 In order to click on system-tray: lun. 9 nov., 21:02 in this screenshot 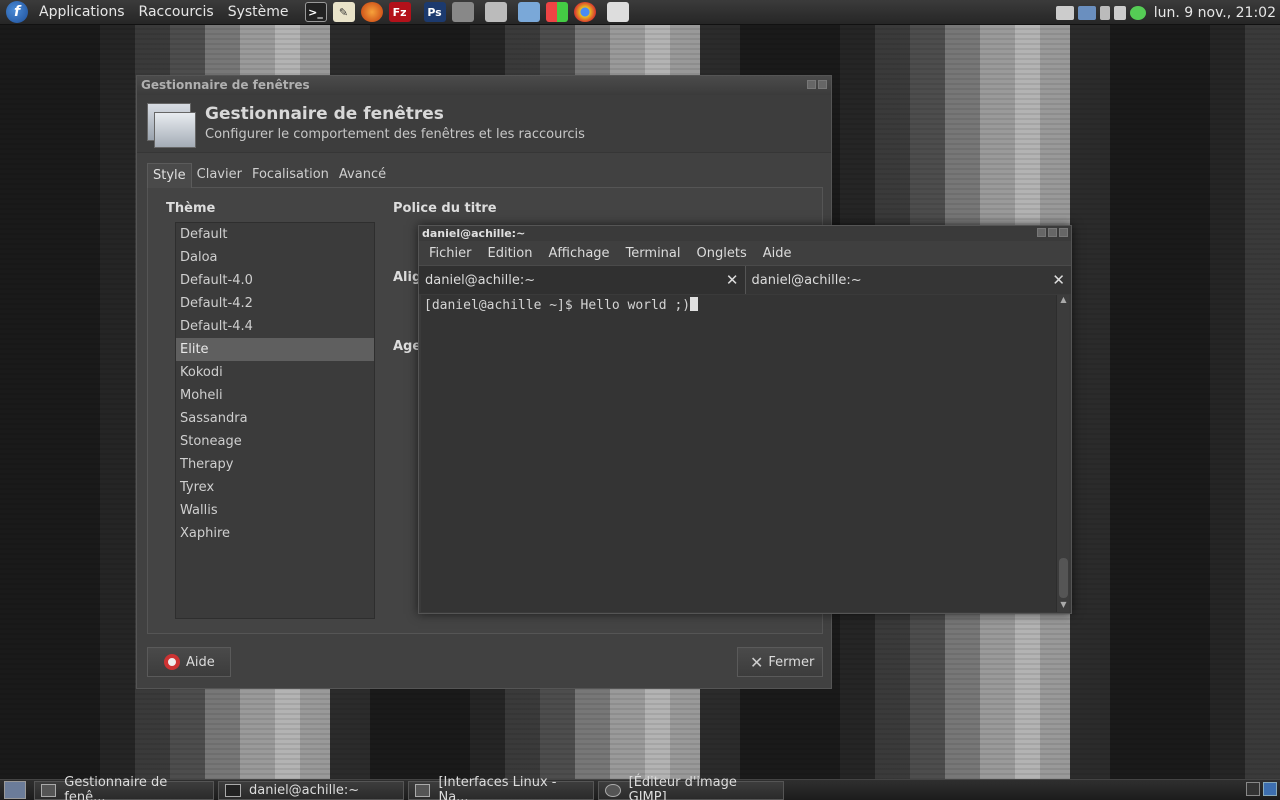, I will do `click(1167, 12)`.